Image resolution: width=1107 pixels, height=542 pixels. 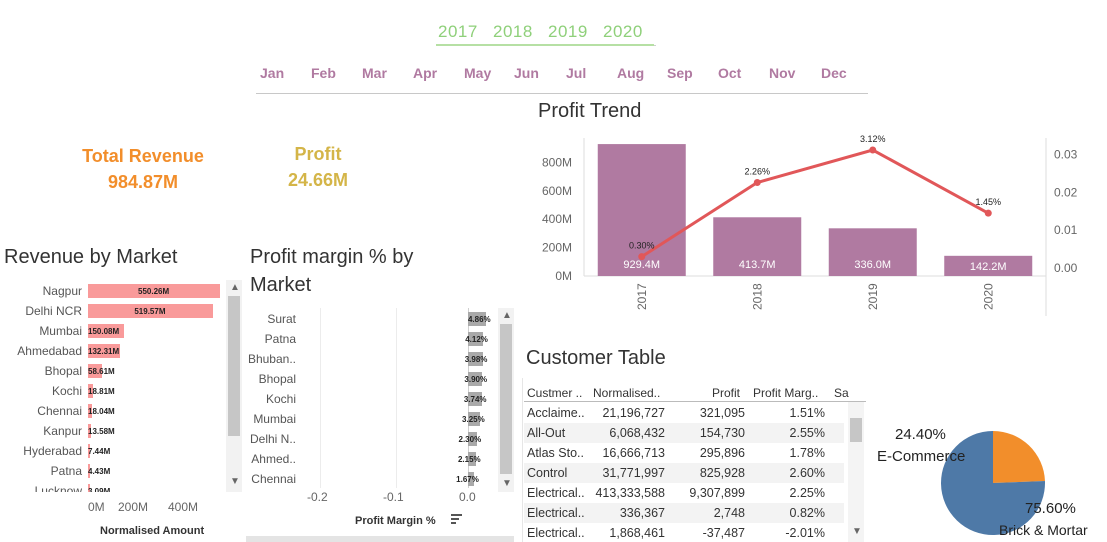 What do you see at coordinates (104, 331) in the screenshot?
I see `revenue-bar-label: 150.08M` at bounding box center [104, 331].